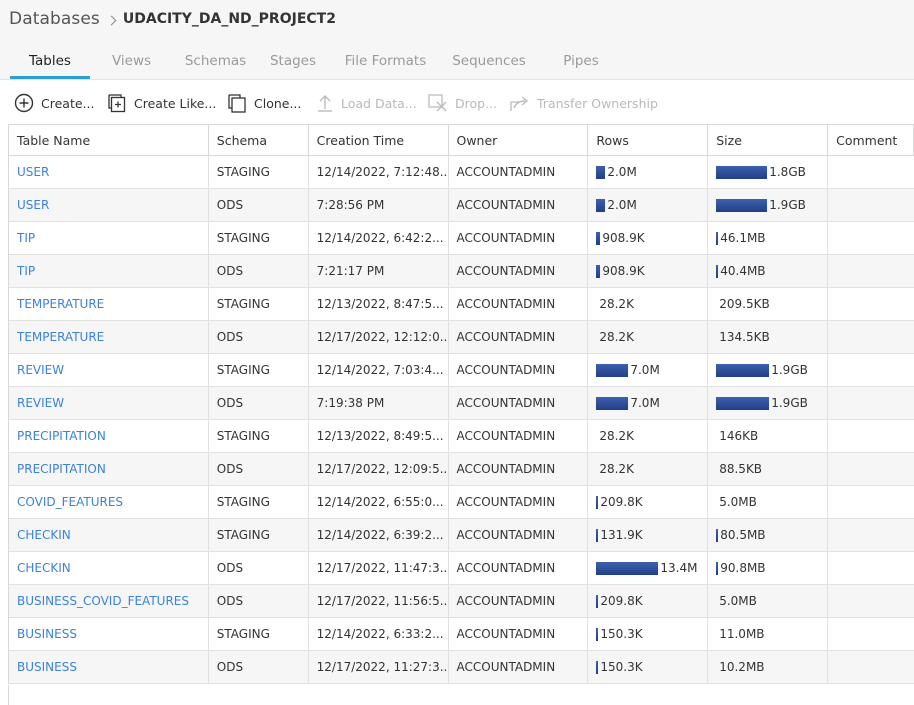 This screenshot has width=914, height=705. I want to click on table-name-link: COVID_FEATURES, so click(109, 502).